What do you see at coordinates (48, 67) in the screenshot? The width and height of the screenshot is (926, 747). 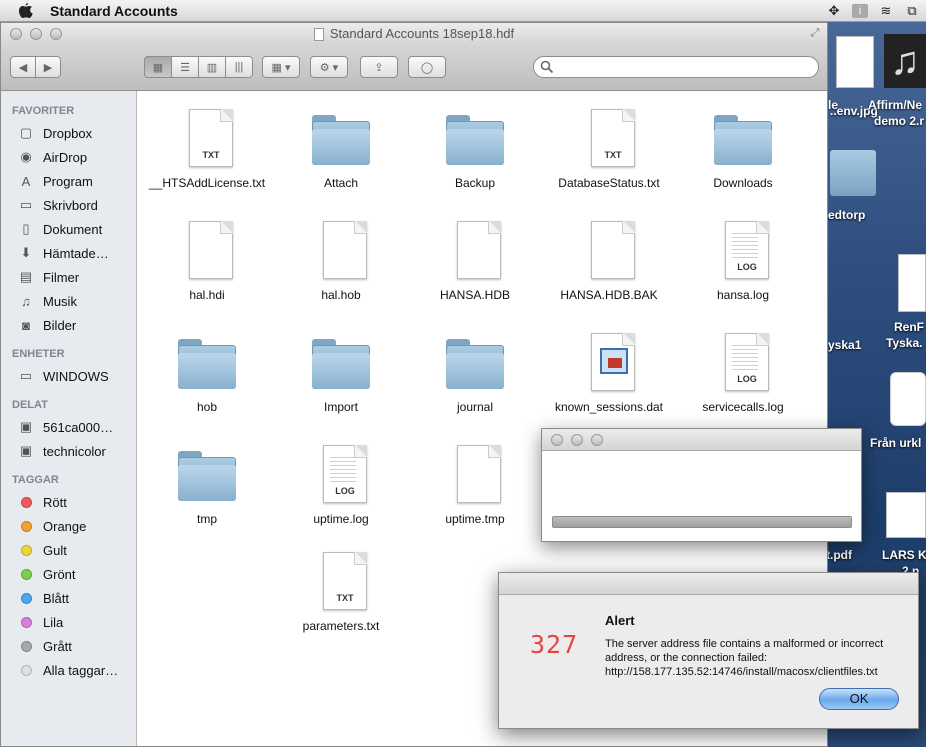 I see `forward-button: ▶` at bounding box center [48, 67].